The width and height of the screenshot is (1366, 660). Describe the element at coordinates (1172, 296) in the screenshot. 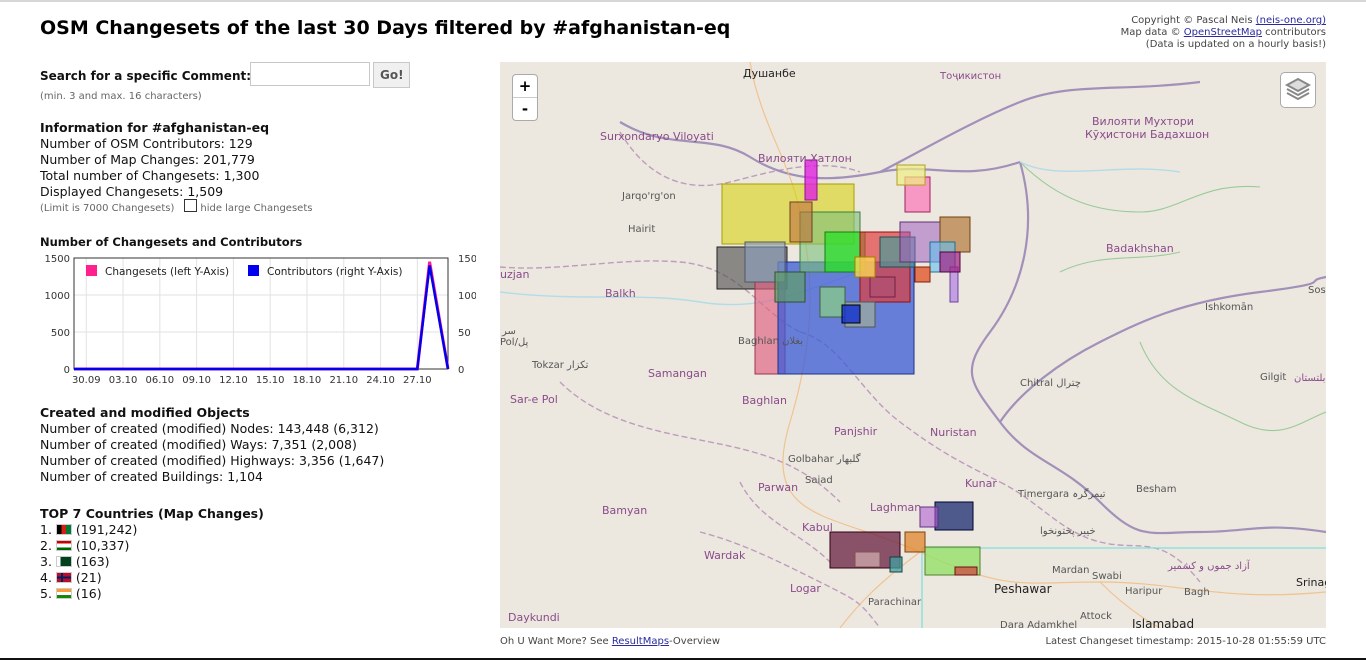

I see `green-boundaries` at that location.